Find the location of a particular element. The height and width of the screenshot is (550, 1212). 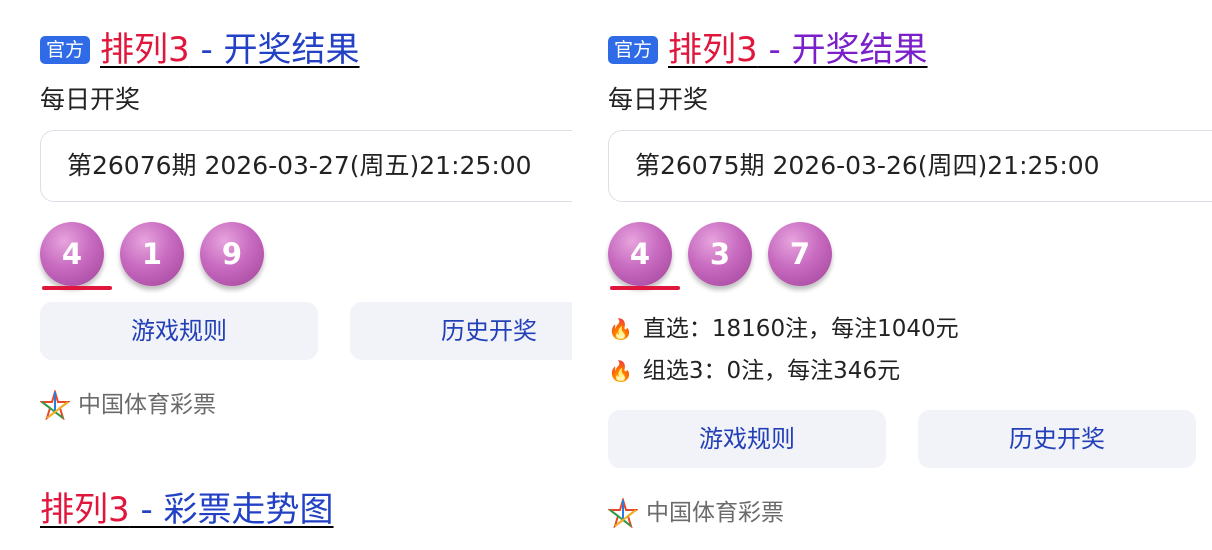

draw-issue-selector: 第26075期 2026-03-26(周四)21:25:00 is located at coordinates (910, 166).